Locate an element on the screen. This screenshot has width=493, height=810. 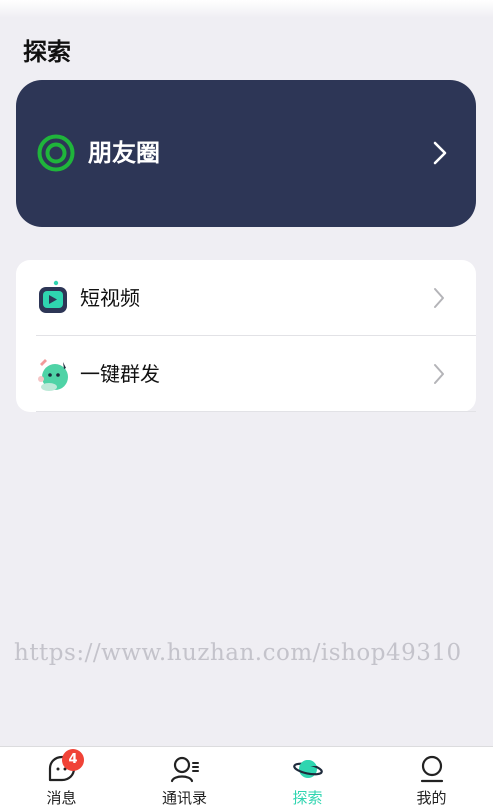
tab-label: 我的 is located at coordinates (431, 798).